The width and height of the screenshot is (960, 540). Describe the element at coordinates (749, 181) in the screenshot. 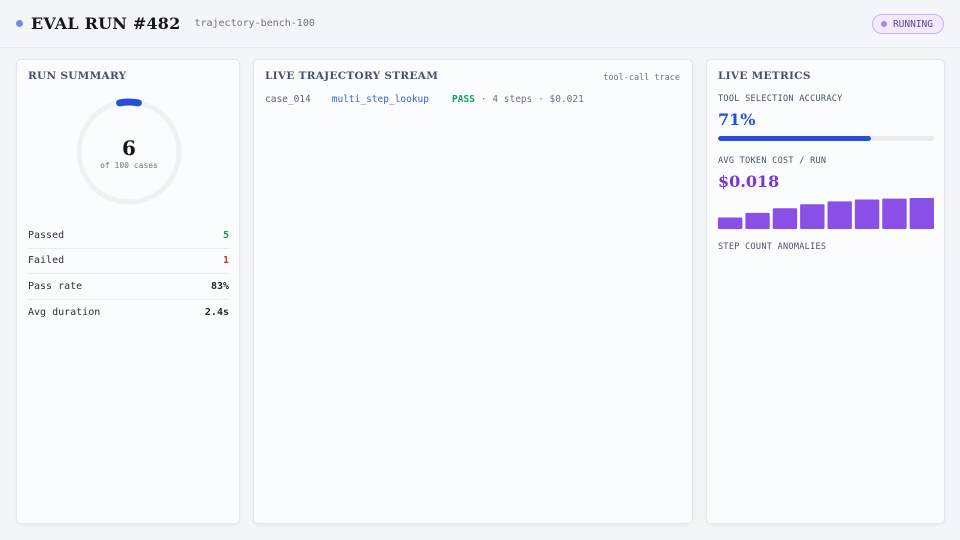

I see `token-cost-value: $0.018` at that location.